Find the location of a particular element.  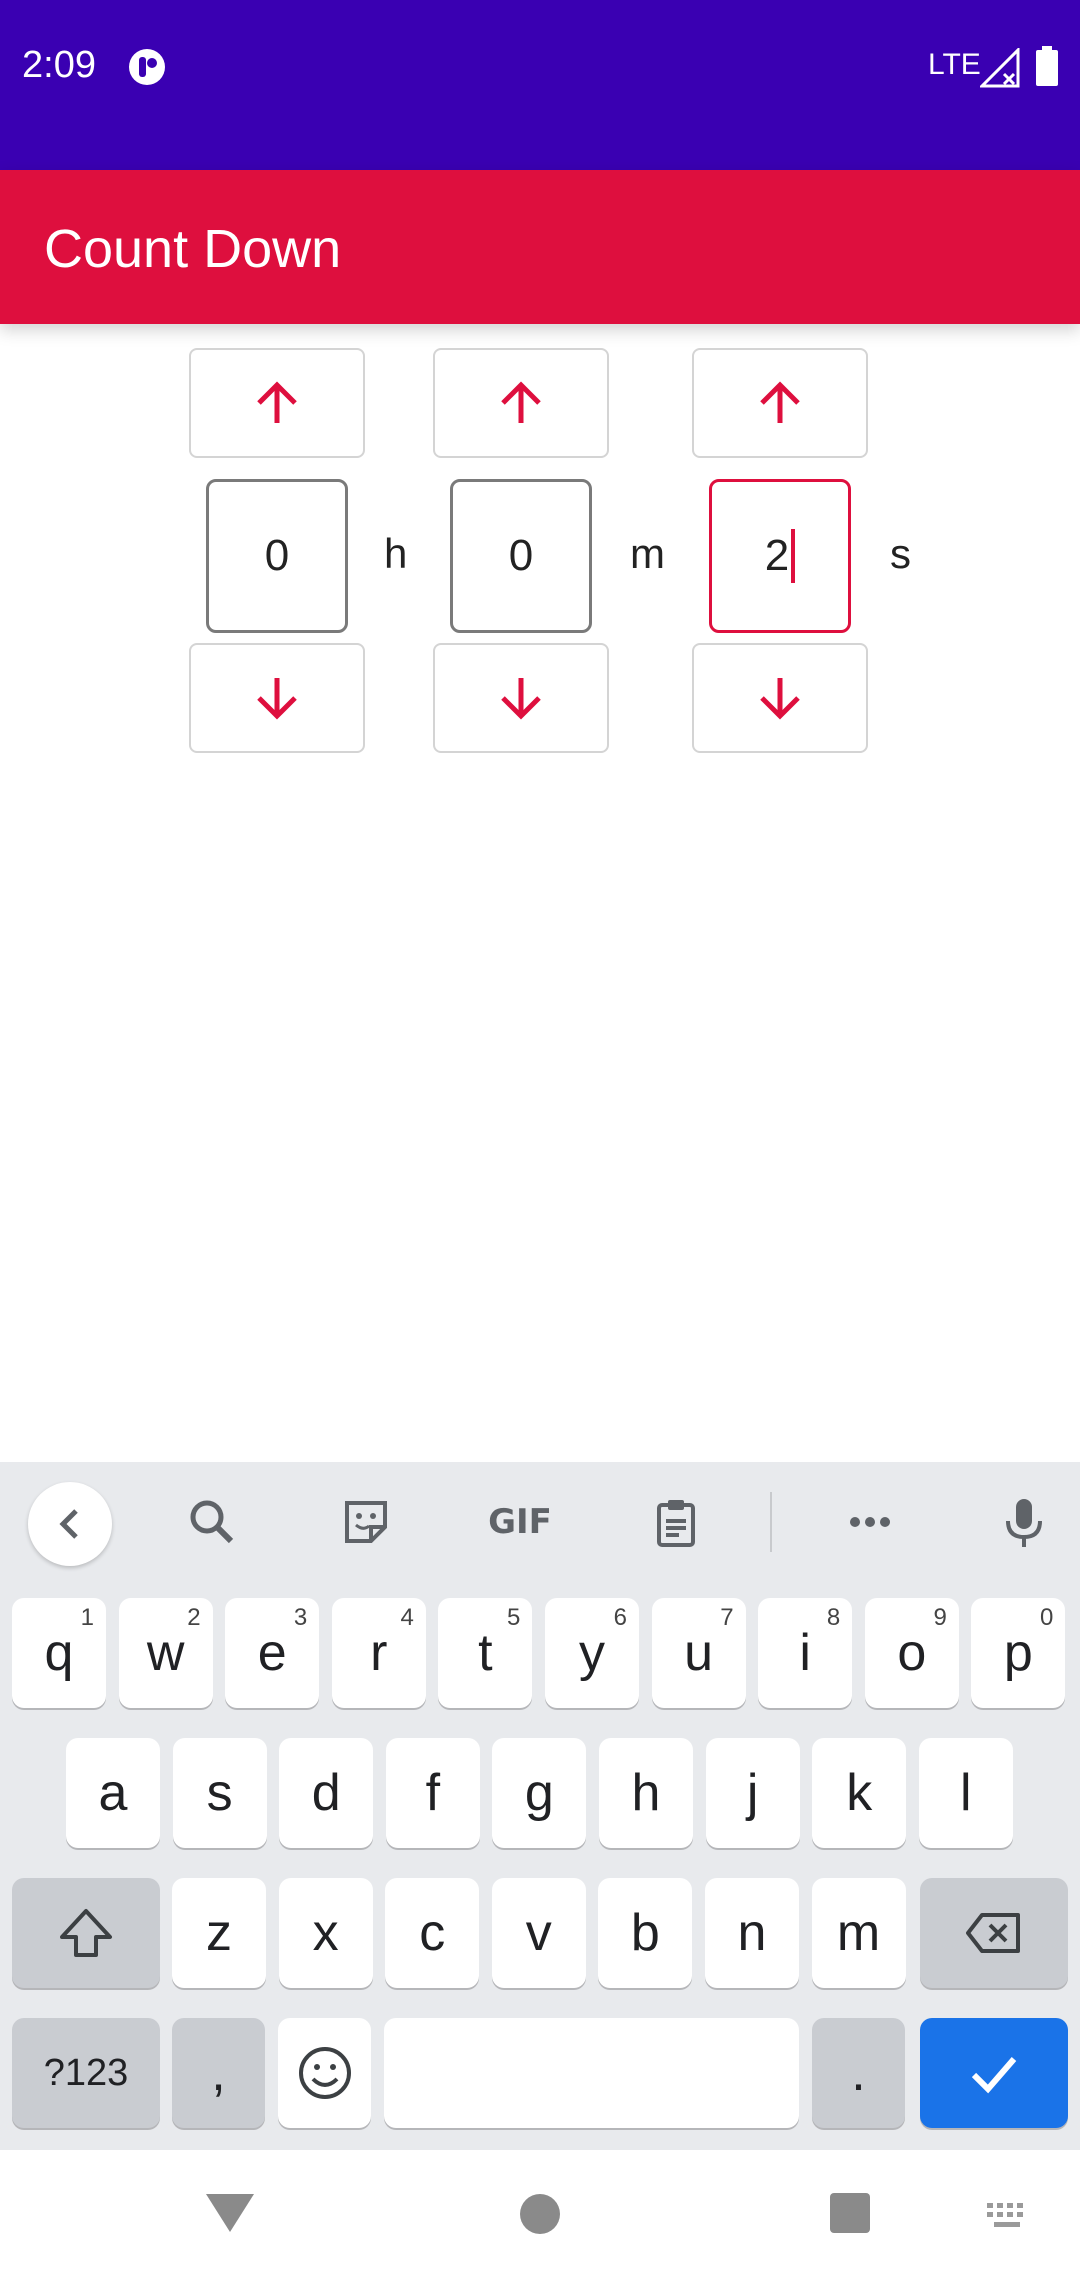

keyboard-switch-icon is located at coordinates (1008, 2216).